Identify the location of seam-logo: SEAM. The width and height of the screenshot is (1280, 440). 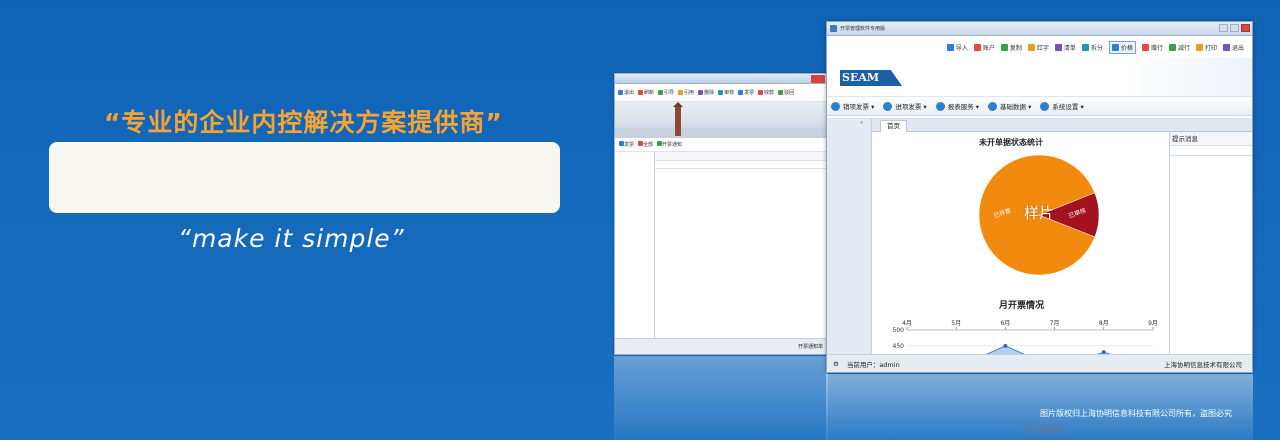
(871, 78).